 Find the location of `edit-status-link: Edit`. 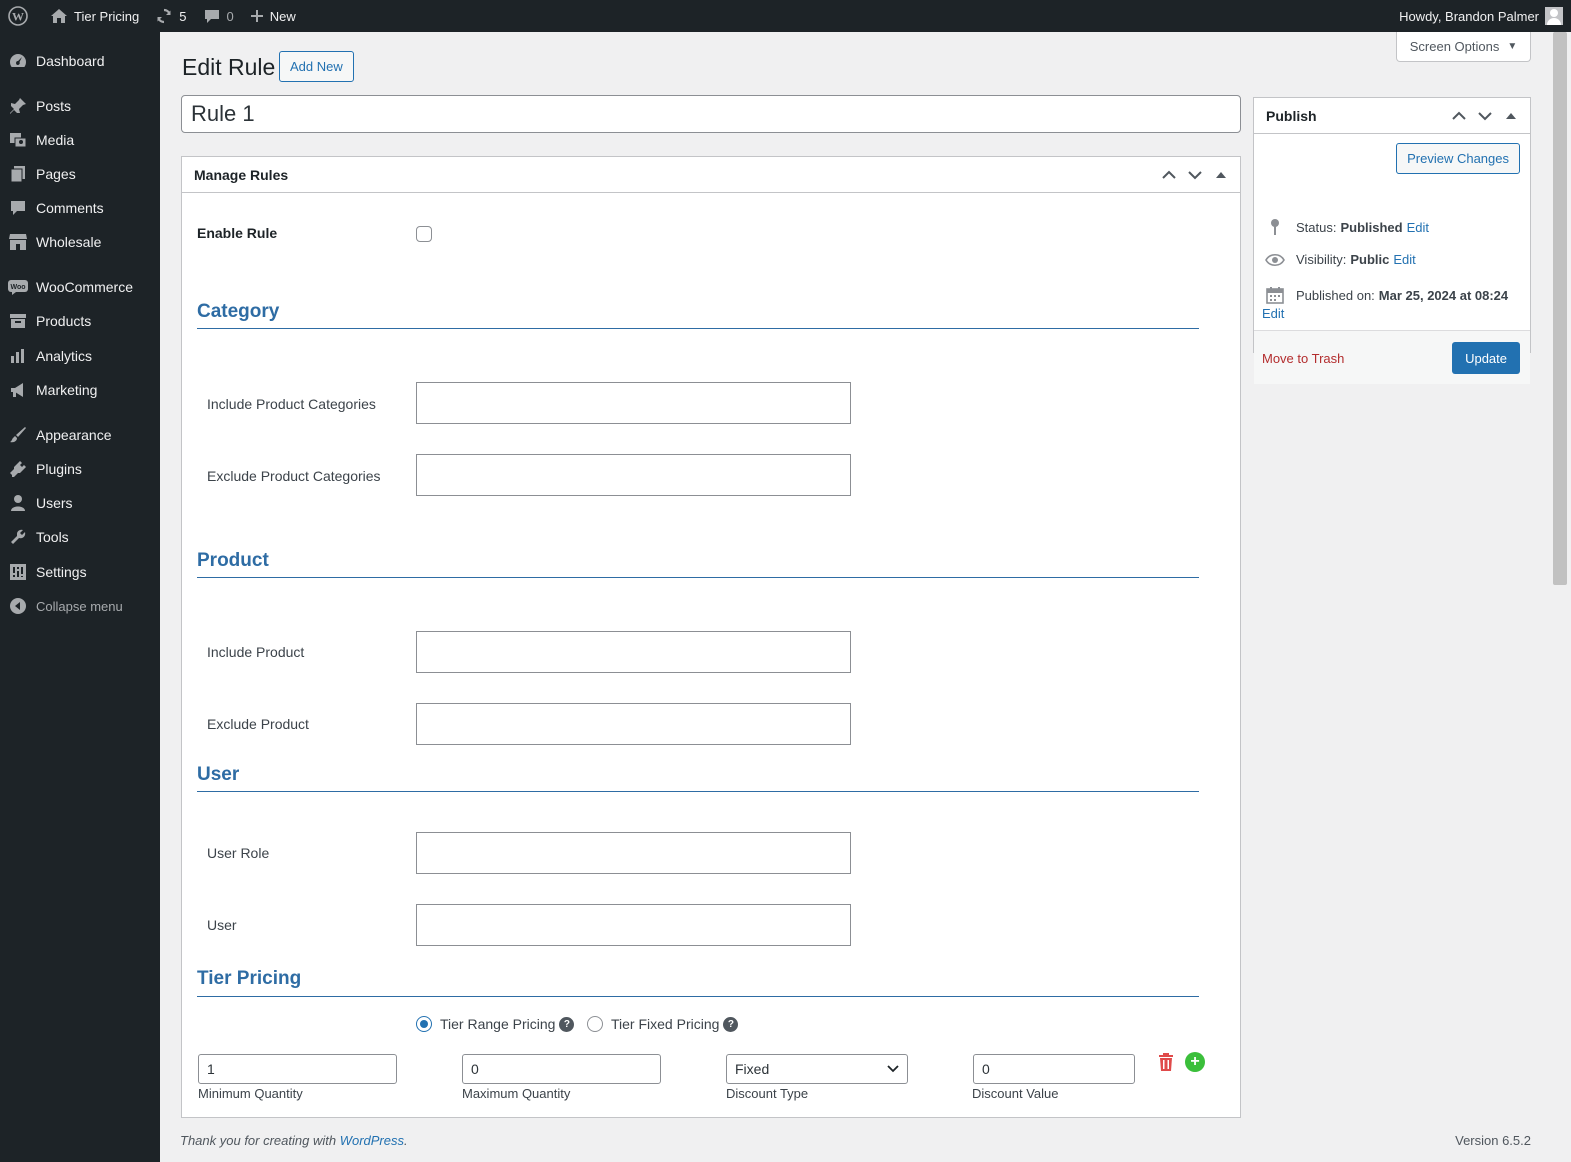

edit-status-link: Edit is located at coordinates (1418, 227).